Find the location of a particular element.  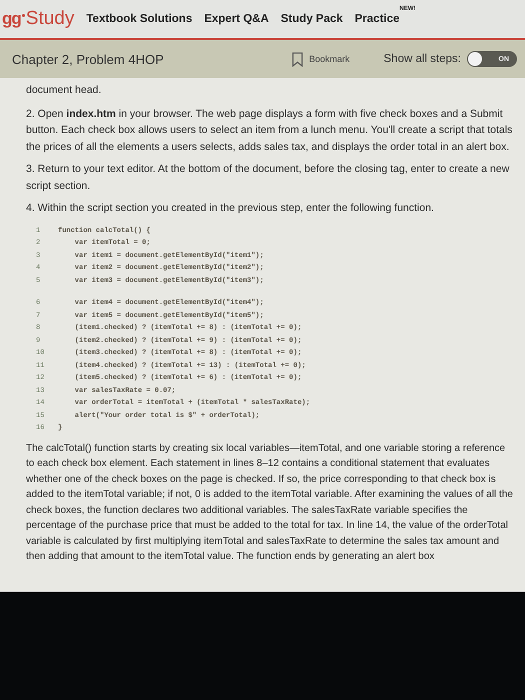

step-text: 3. Return to your text editor. At the bottom of the document, before the closing tag, enter to create a new script section. is located at coordinates (268, 178).